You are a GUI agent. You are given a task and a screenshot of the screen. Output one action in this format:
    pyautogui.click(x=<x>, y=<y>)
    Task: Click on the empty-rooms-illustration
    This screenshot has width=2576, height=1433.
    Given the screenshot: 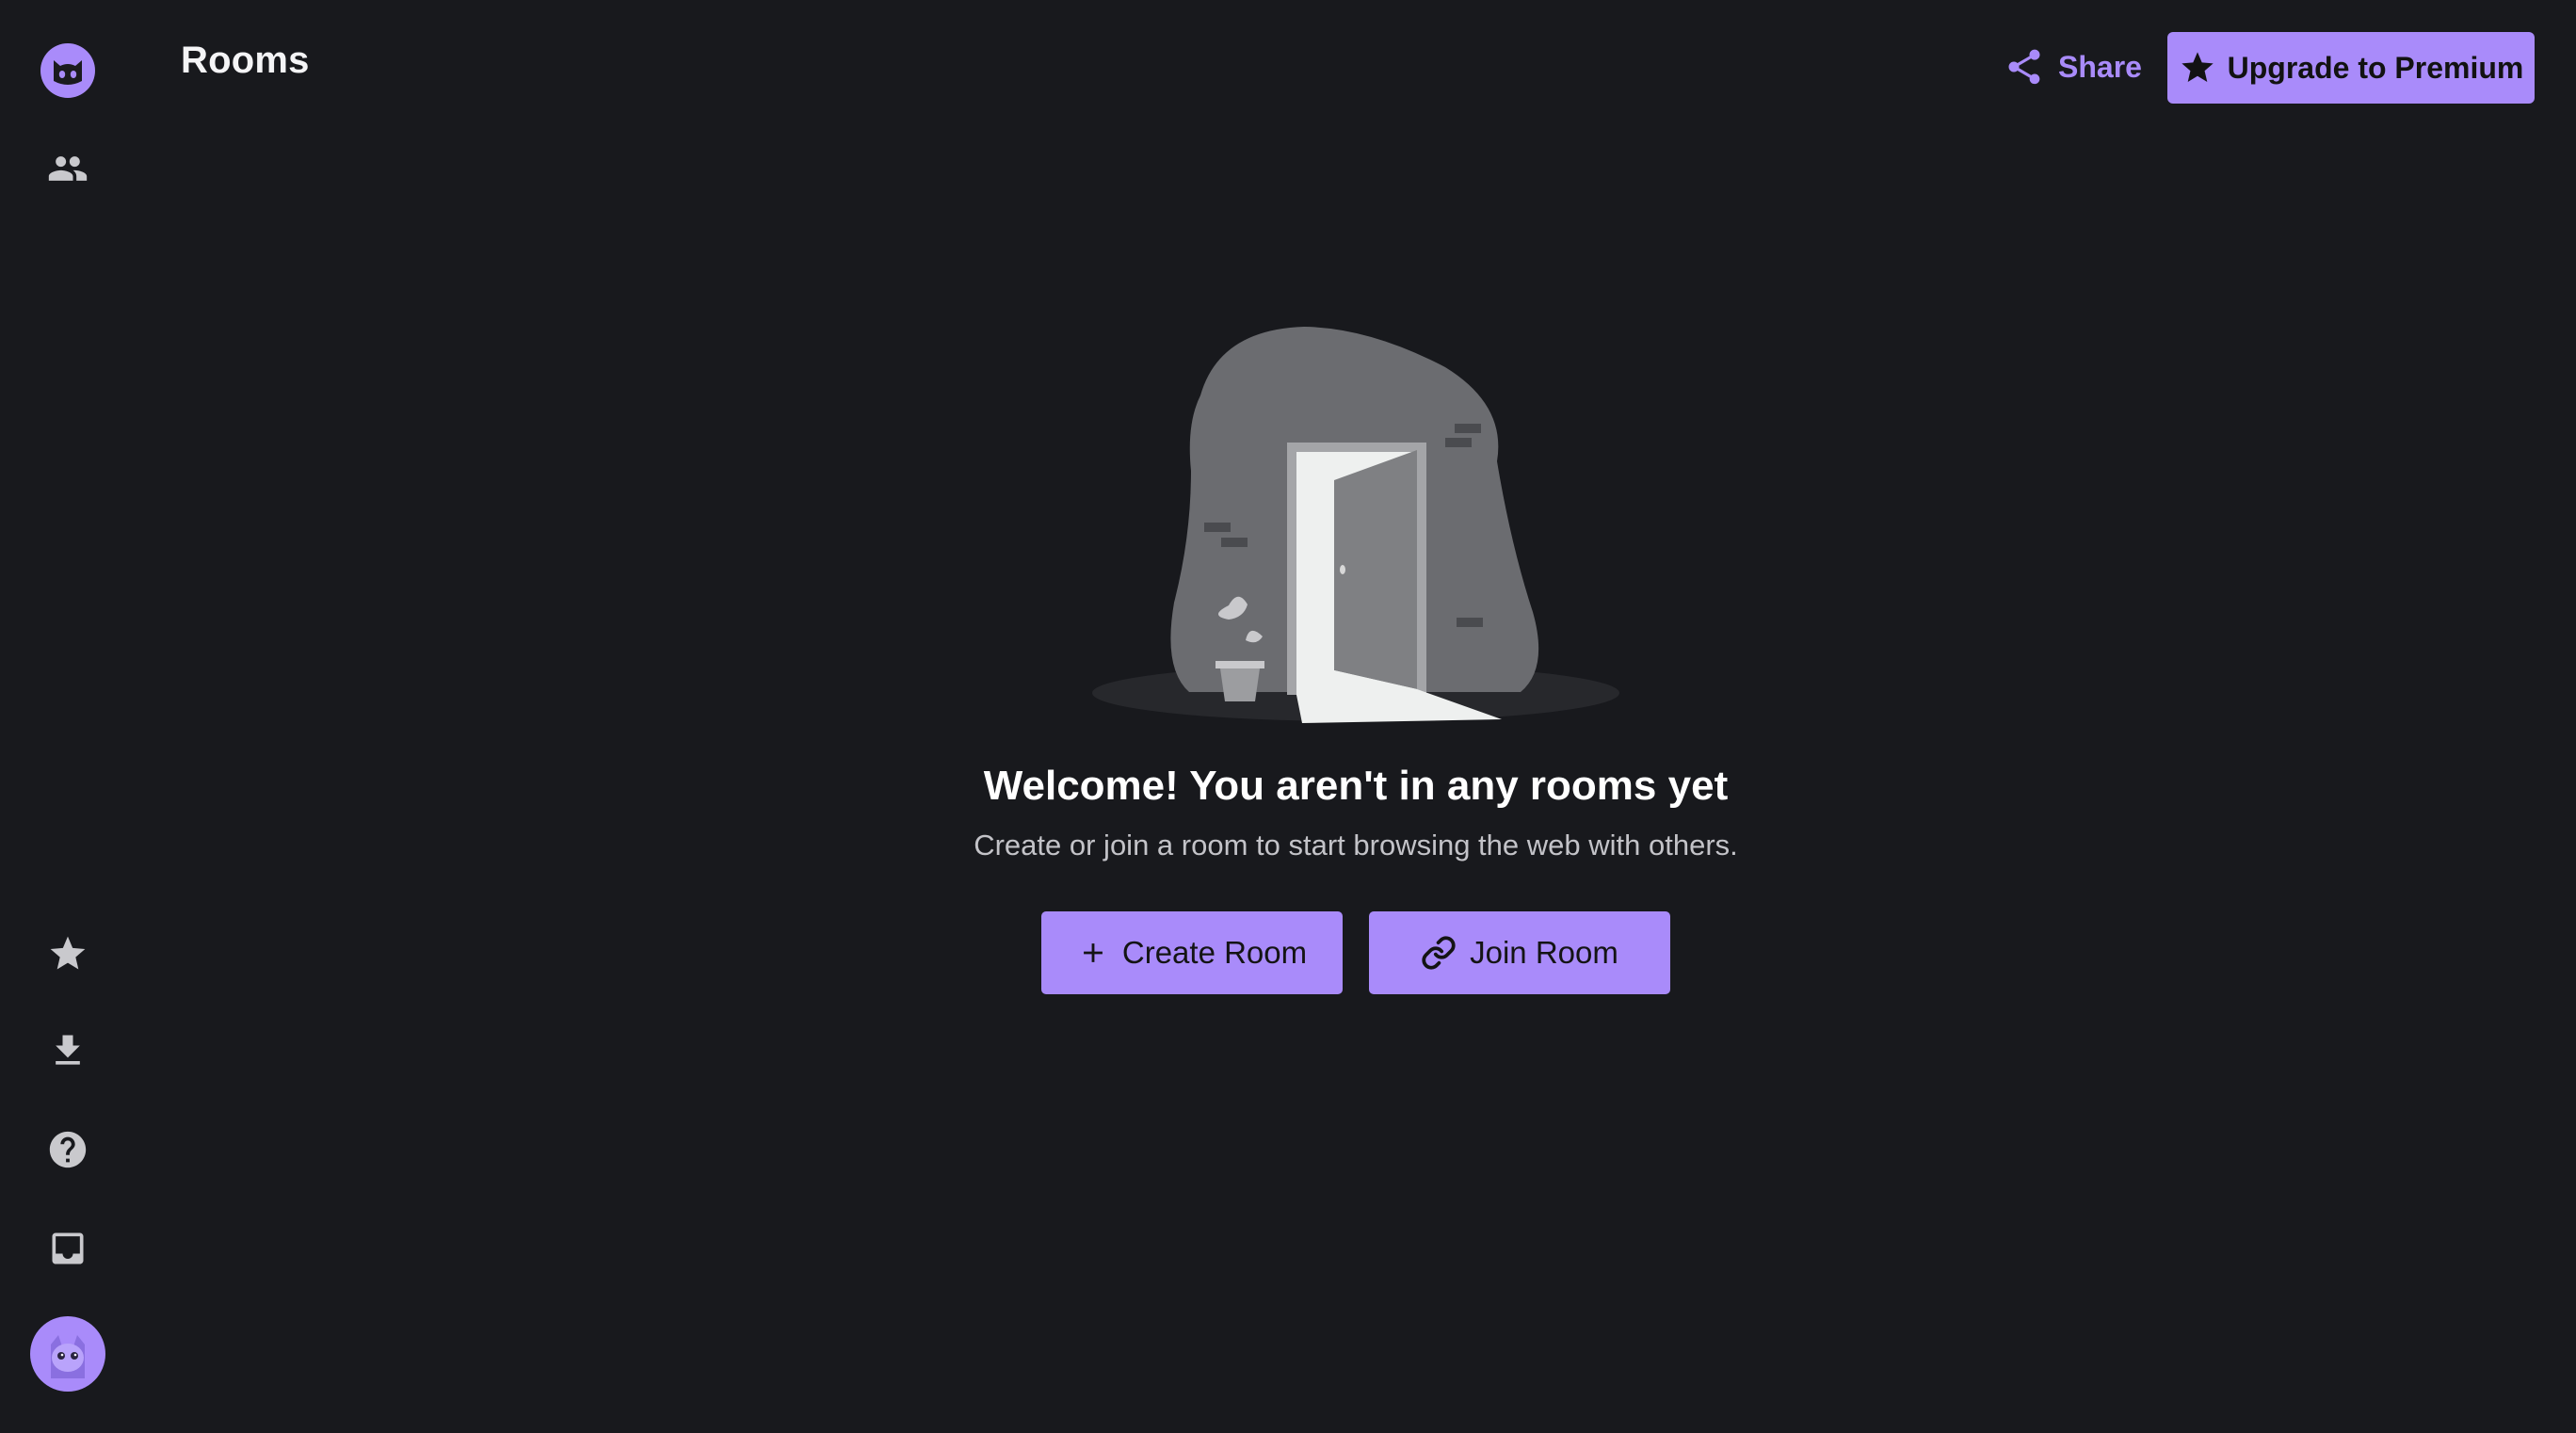 What is the action you would take?
    pyautogui.click(x=1355, y=525)
    